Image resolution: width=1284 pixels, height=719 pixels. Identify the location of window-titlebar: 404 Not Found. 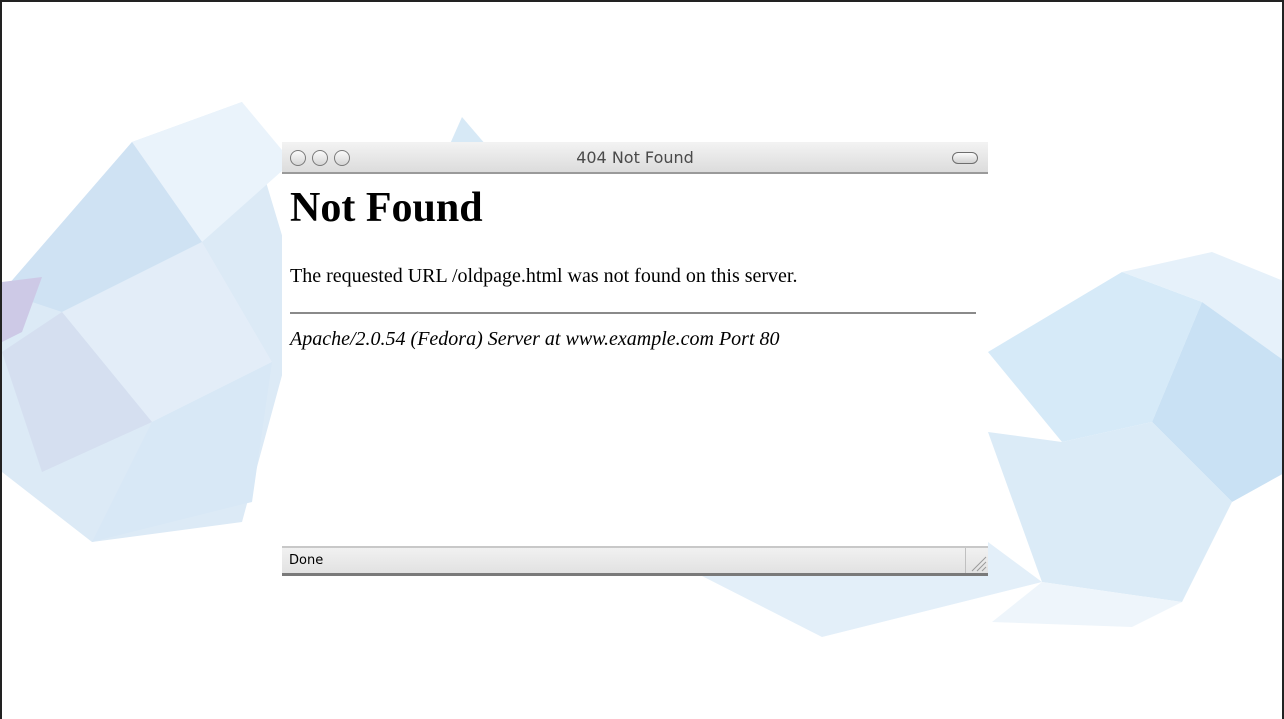
(635, 158).